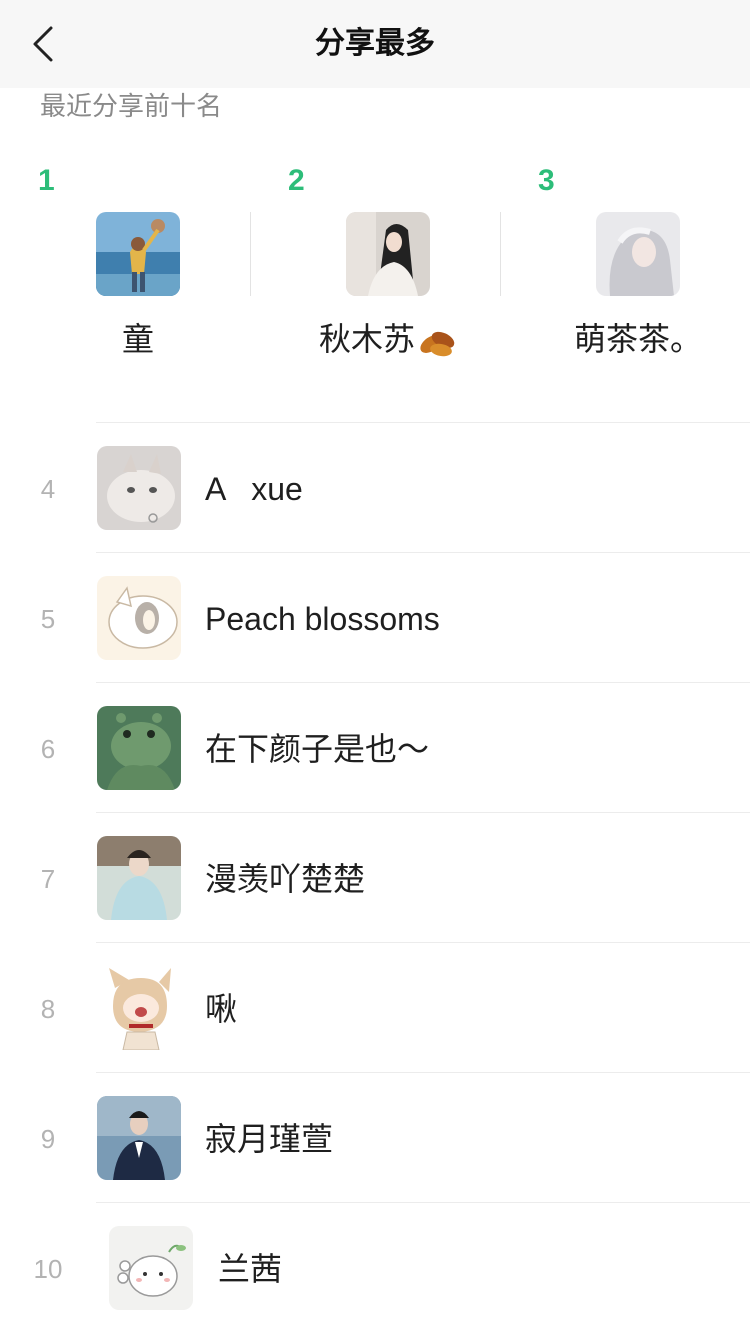 This screenshot has width=750, height=1336. What do you see at coordinates (322, 619) in the screenshot?
I see `user-name: Peach blossoms` at bounding box center [322, 619].